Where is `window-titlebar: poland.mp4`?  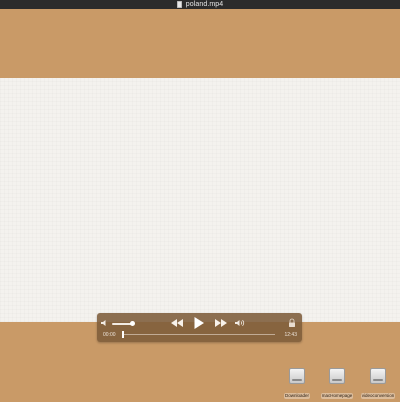 window-titlebar: poland.mp4 is located at coordinates (200, 4).